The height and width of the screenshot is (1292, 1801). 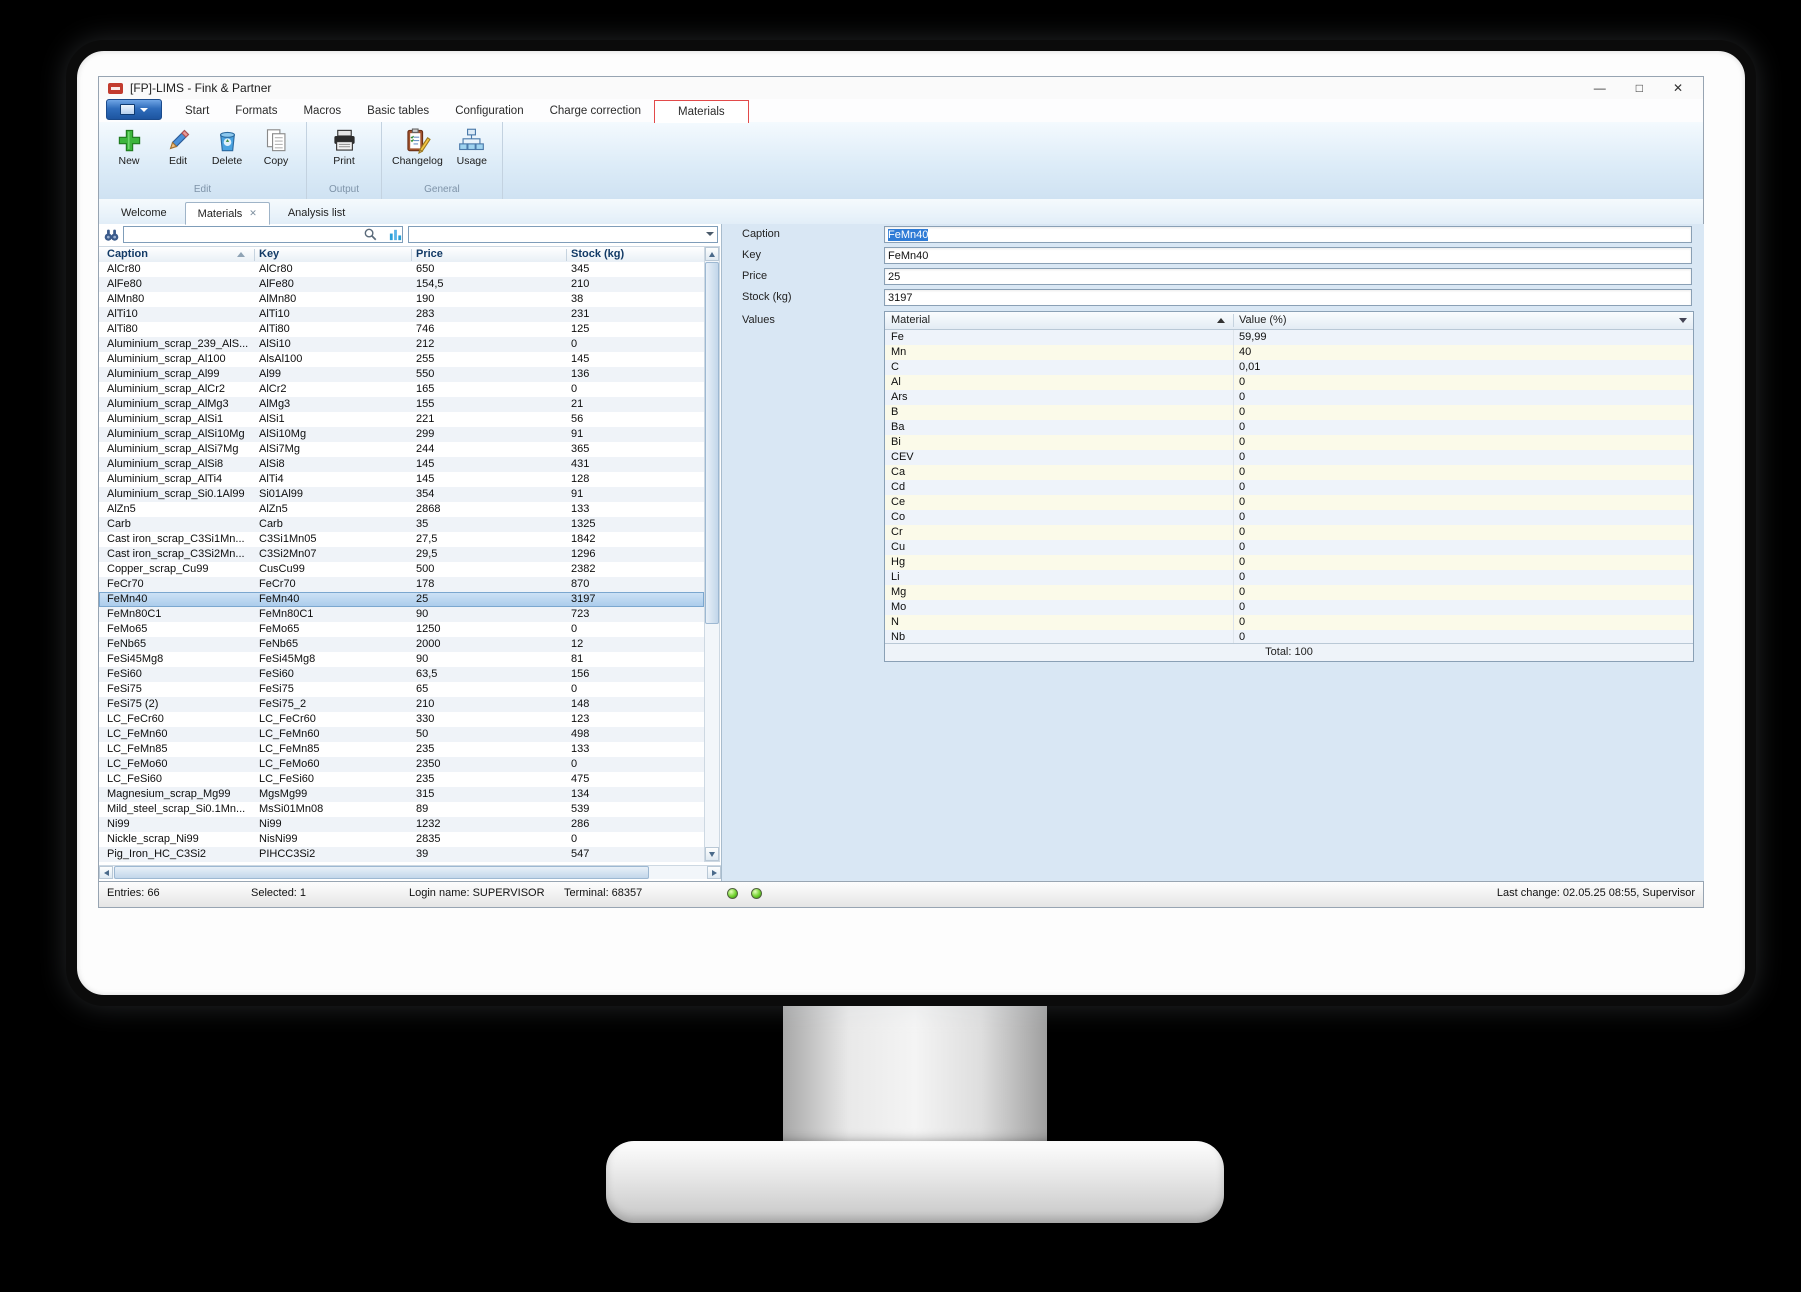 I want to click on table-row: Aluminium_scrap_AlMg3 AlMg3 155 21, so click(x=401, y=404).